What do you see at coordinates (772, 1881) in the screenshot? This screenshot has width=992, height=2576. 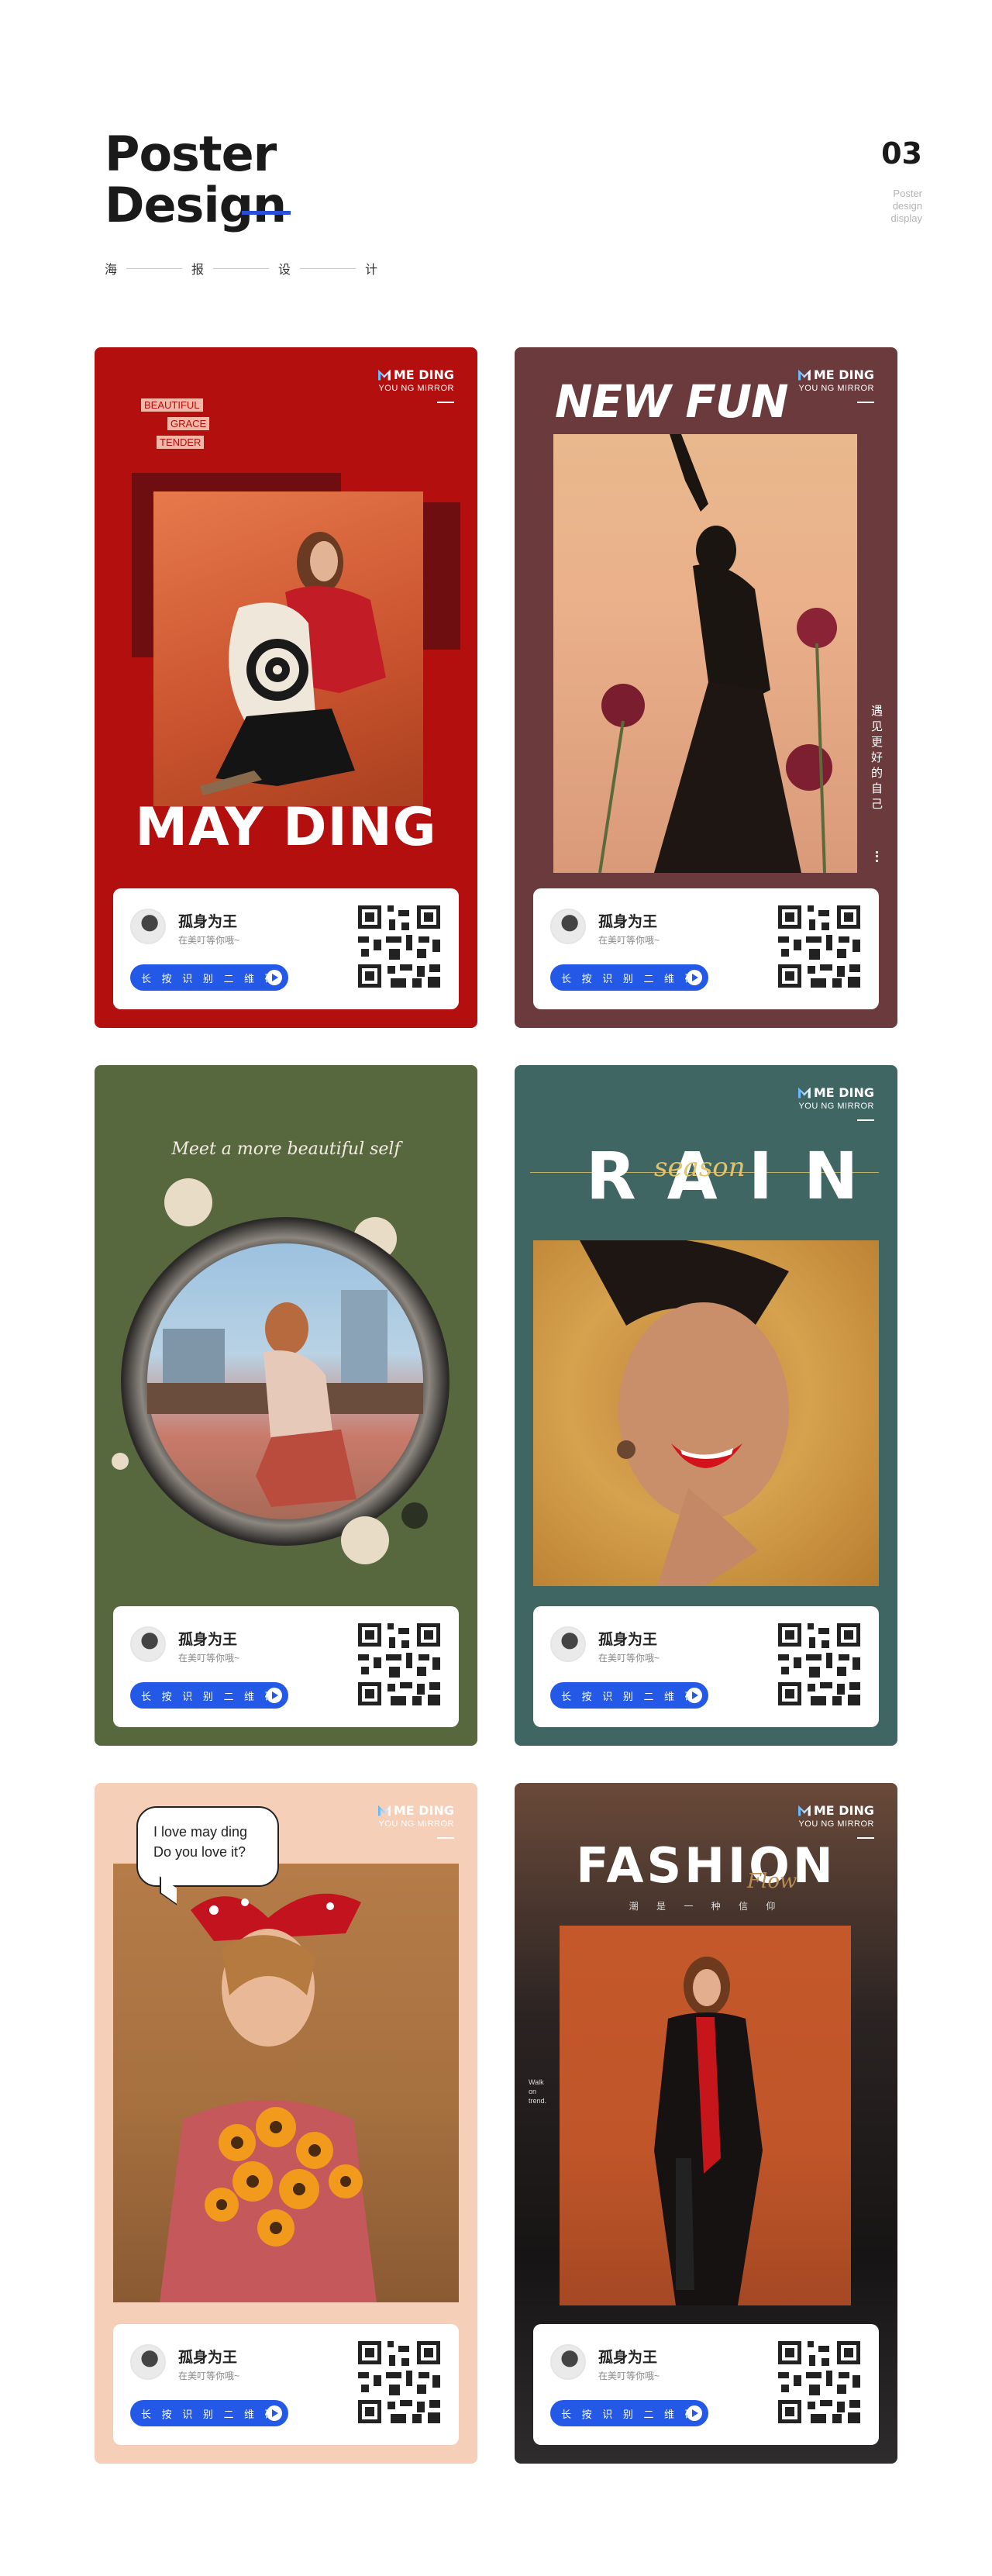 I see `script-overlay: Flow` at bounding box center [772, 1881].